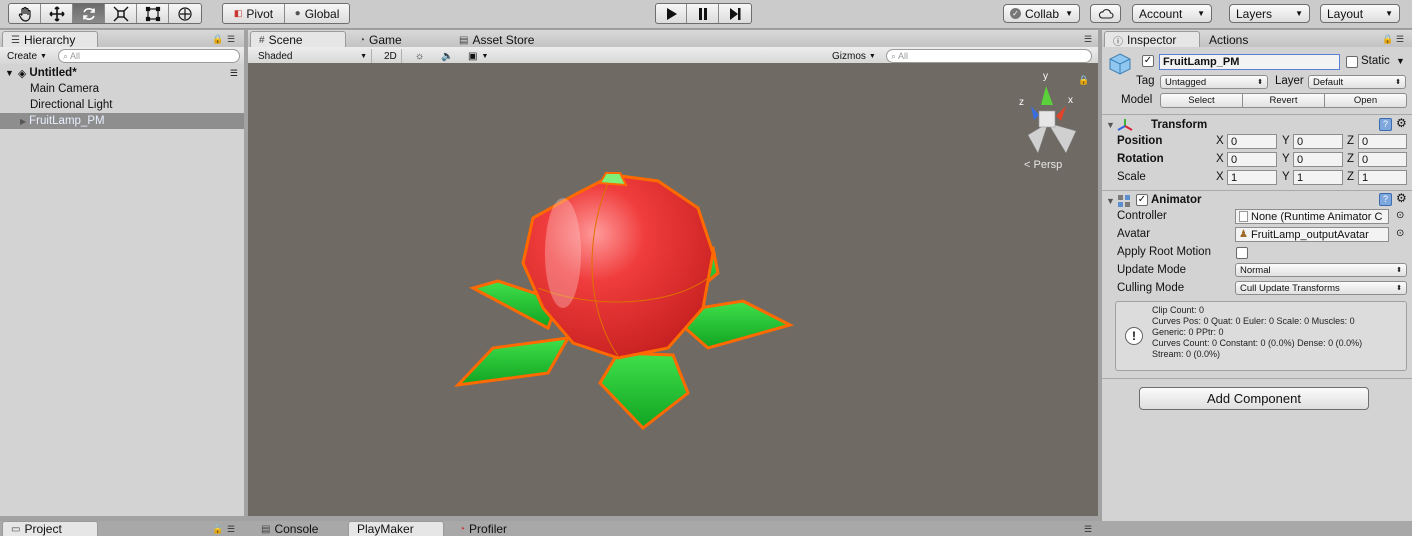 The width and height of the screenshot is (1412, 536). Describe the element at coordinates (122, 73) in the screenshot. I see `scene-root-row: ▼ ◈ Untitled* ☰` at that location.